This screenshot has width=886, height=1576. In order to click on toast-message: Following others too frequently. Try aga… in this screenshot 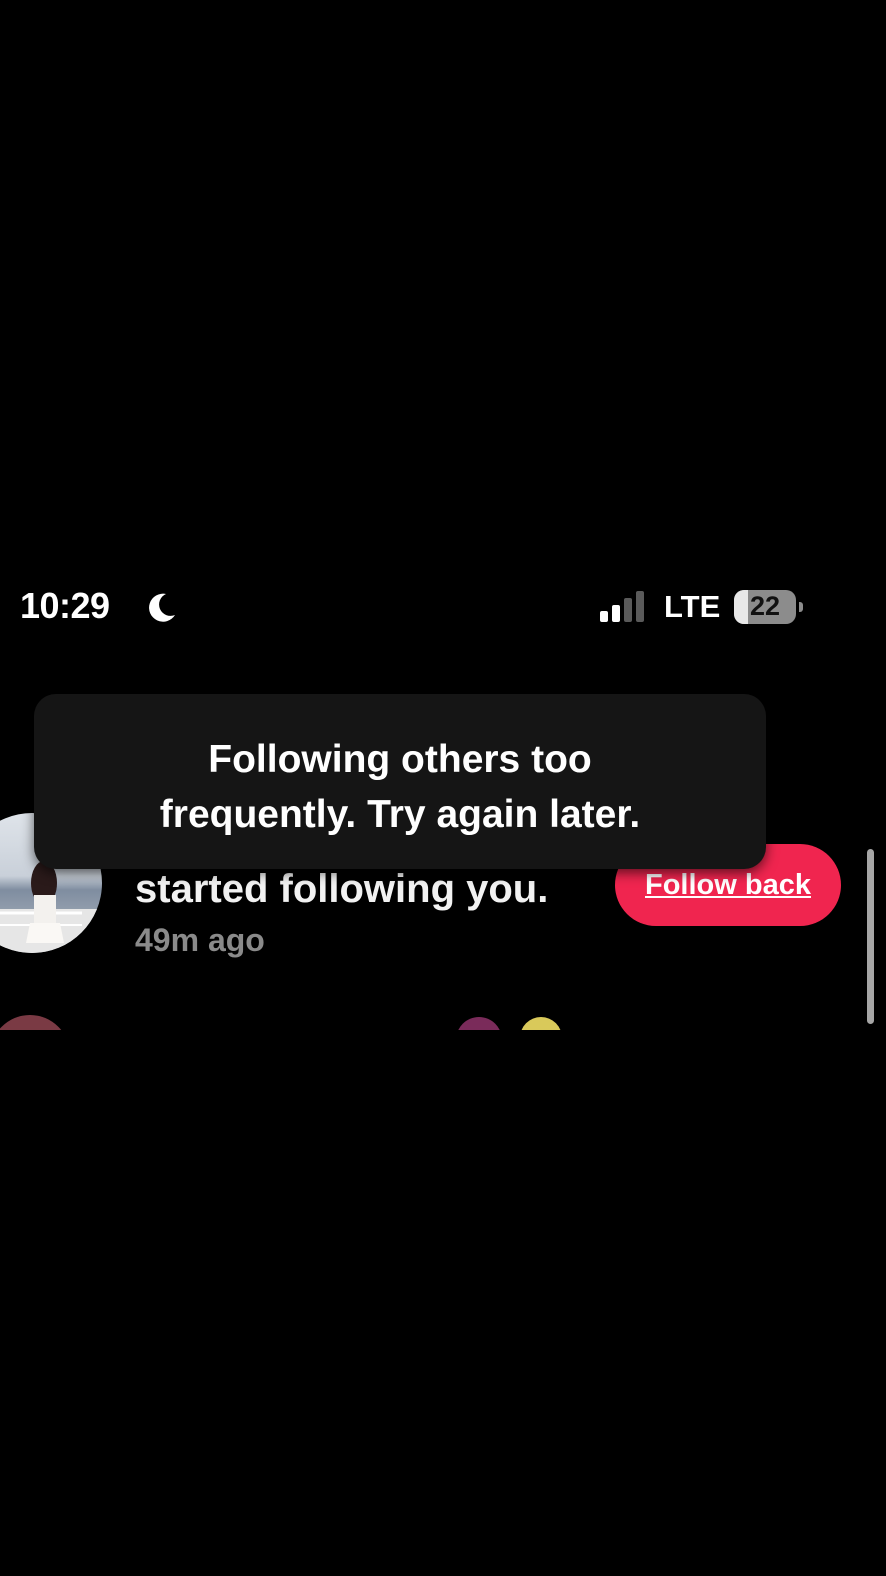, I will do `click(400, 787)`.